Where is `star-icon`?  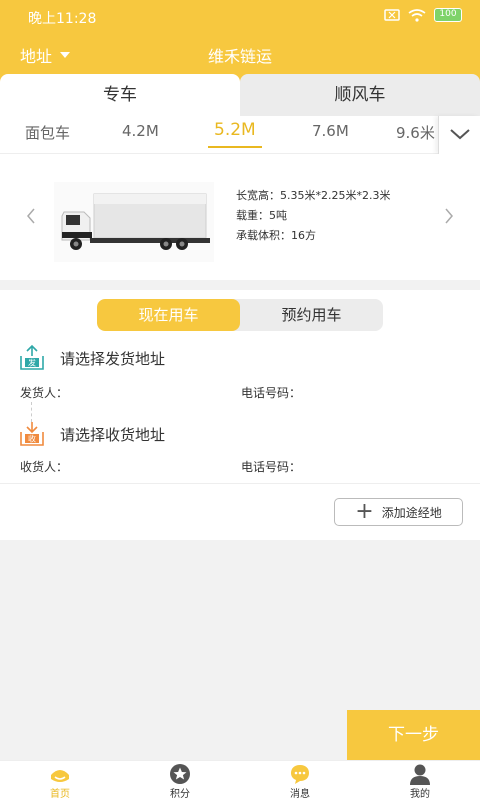
star-icon is located at coordinates (180, 774).